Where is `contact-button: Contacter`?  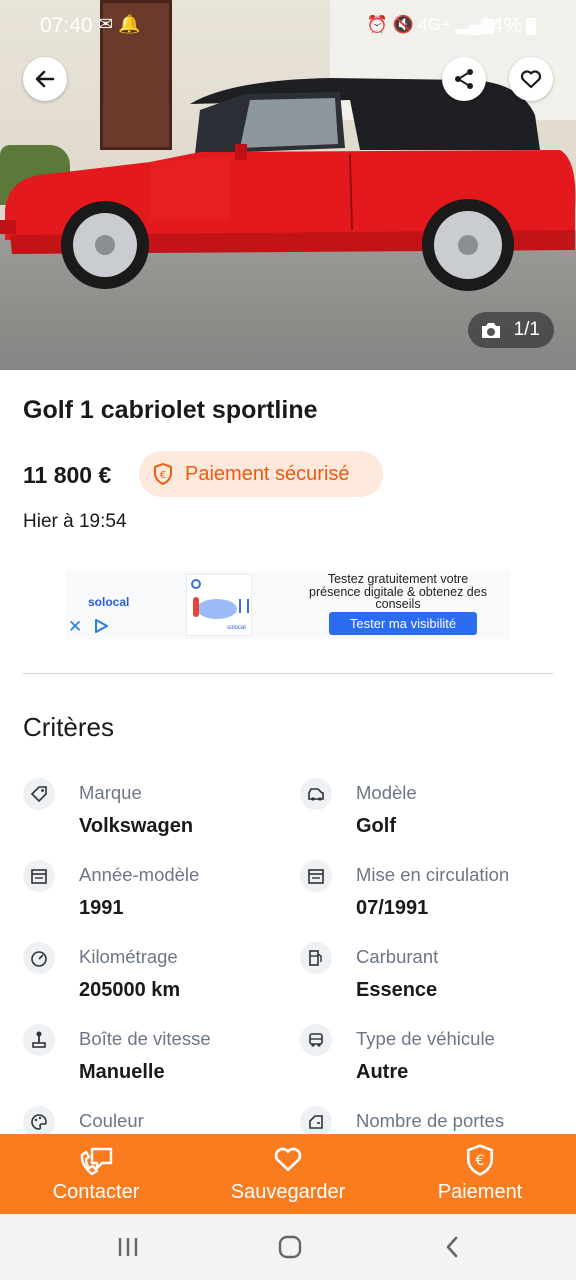 contact-button: Contacter is located at coordinates (96, 1174).